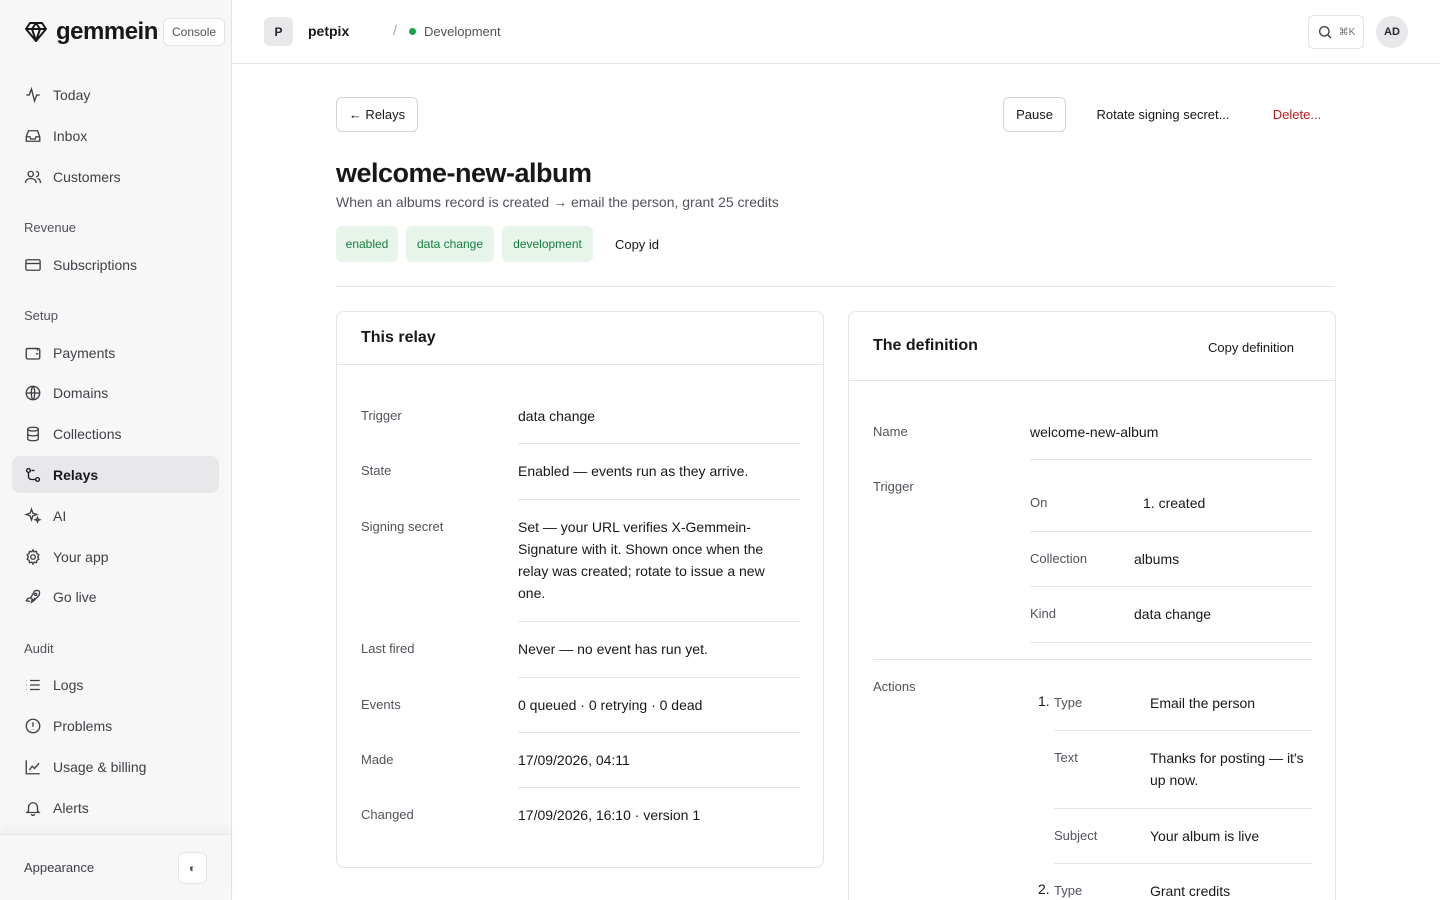 The height and width of the screenshot is (900, 1440). I want to click on sidebar-item-problems: Problems, so click(115, 725).